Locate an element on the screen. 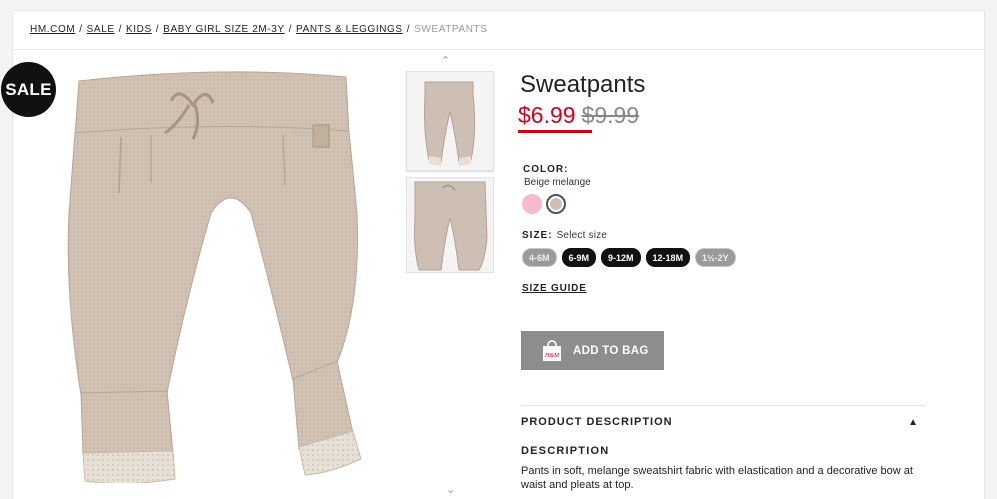  selected-color-name: Beige melange is located at coordinates (557, 182).